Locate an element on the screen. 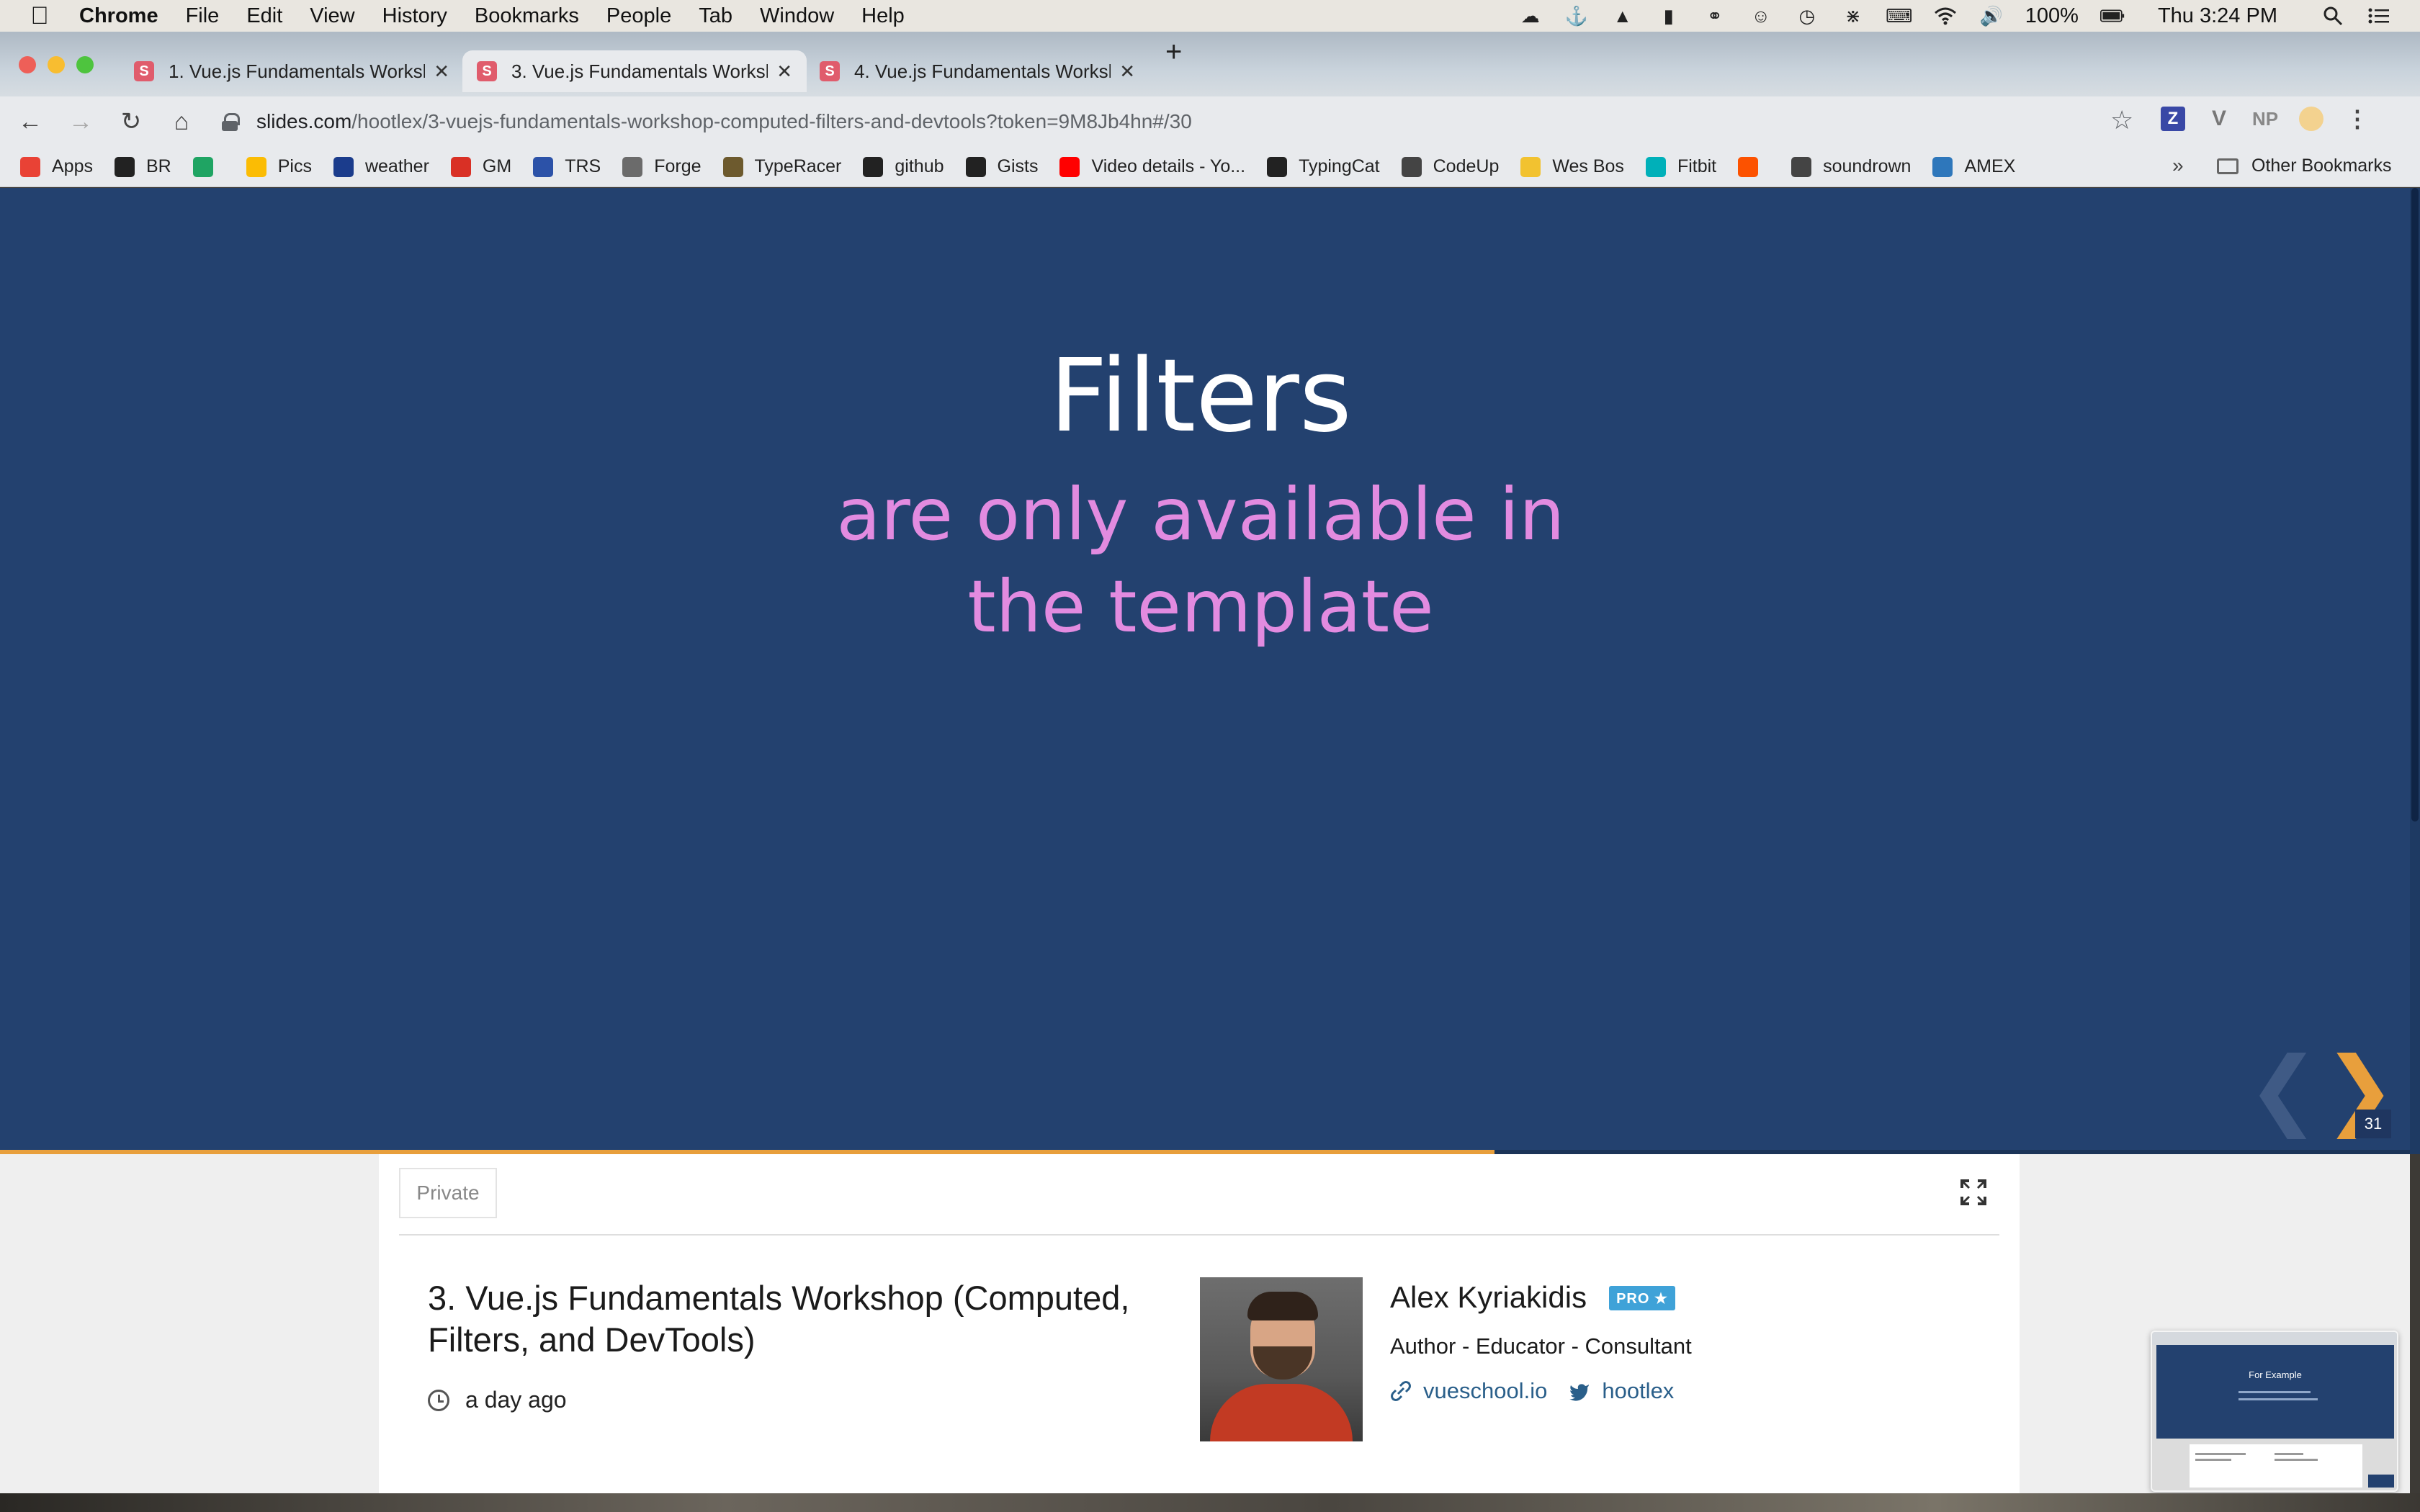 This screenshot has height=1512, width=2420. menubar-clock: Thu 3:24 PM is located at coordinates (2217, 16).